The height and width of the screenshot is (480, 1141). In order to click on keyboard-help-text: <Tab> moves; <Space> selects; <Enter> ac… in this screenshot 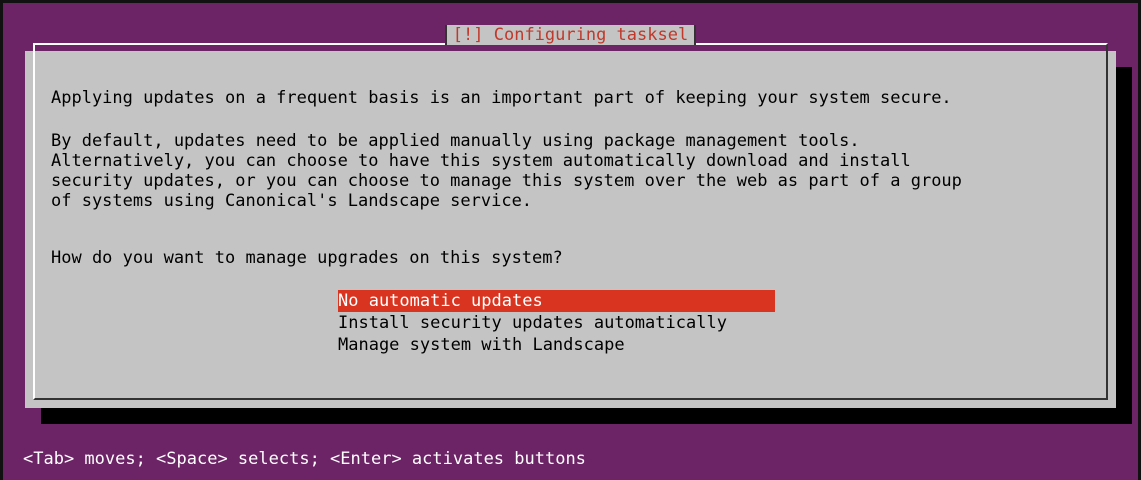, I will do `click(304, 459)`.